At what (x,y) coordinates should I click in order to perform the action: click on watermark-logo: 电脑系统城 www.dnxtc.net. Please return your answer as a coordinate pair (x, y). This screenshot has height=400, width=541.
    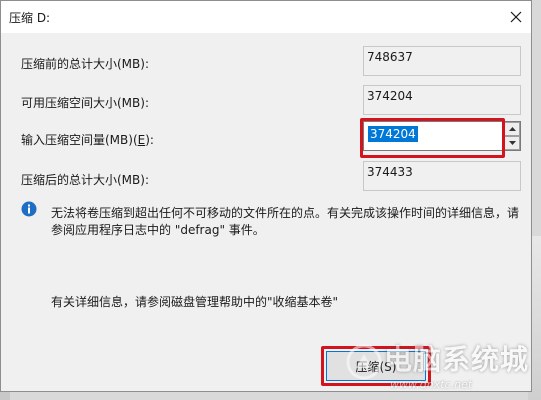
    Looking at the image, I should click on (442, 369).